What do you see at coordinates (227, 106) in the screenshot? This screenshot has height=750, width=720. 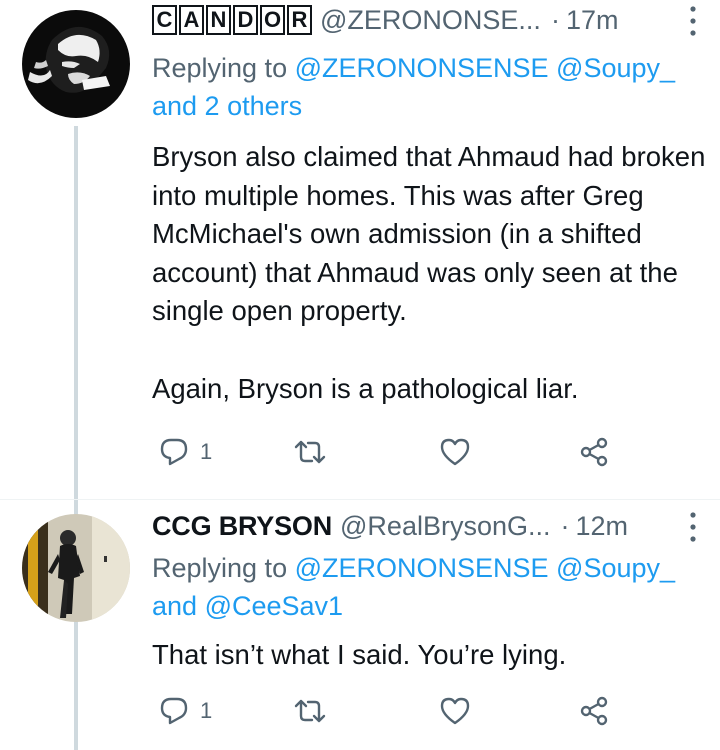 I see `replying-others-link: and 2 others` at bounding box center [227, 106].